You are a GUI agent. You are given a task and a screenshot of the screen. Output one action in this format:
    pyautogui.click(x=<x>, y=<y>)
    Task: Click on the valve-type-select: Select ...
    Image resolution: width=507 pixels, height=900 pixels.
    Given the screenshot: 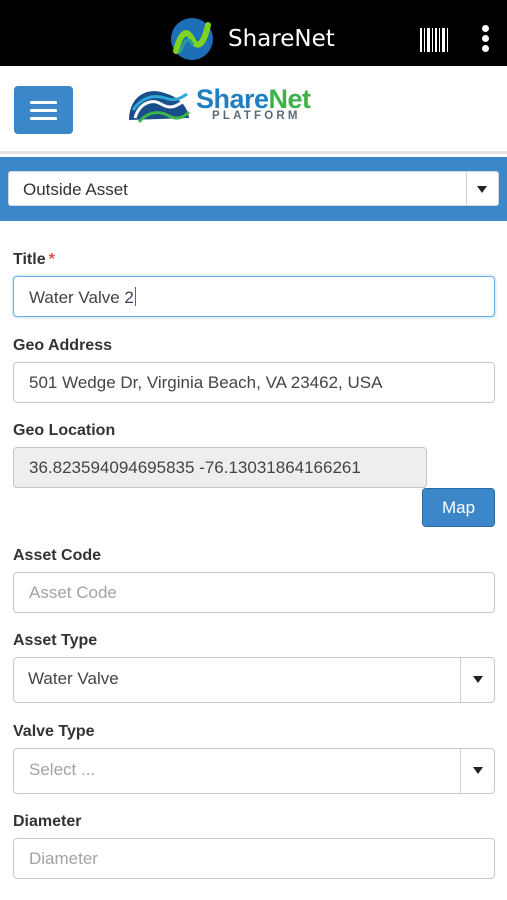 What is the action you would take?
    pyautogui.click(x=254, y=771)
    